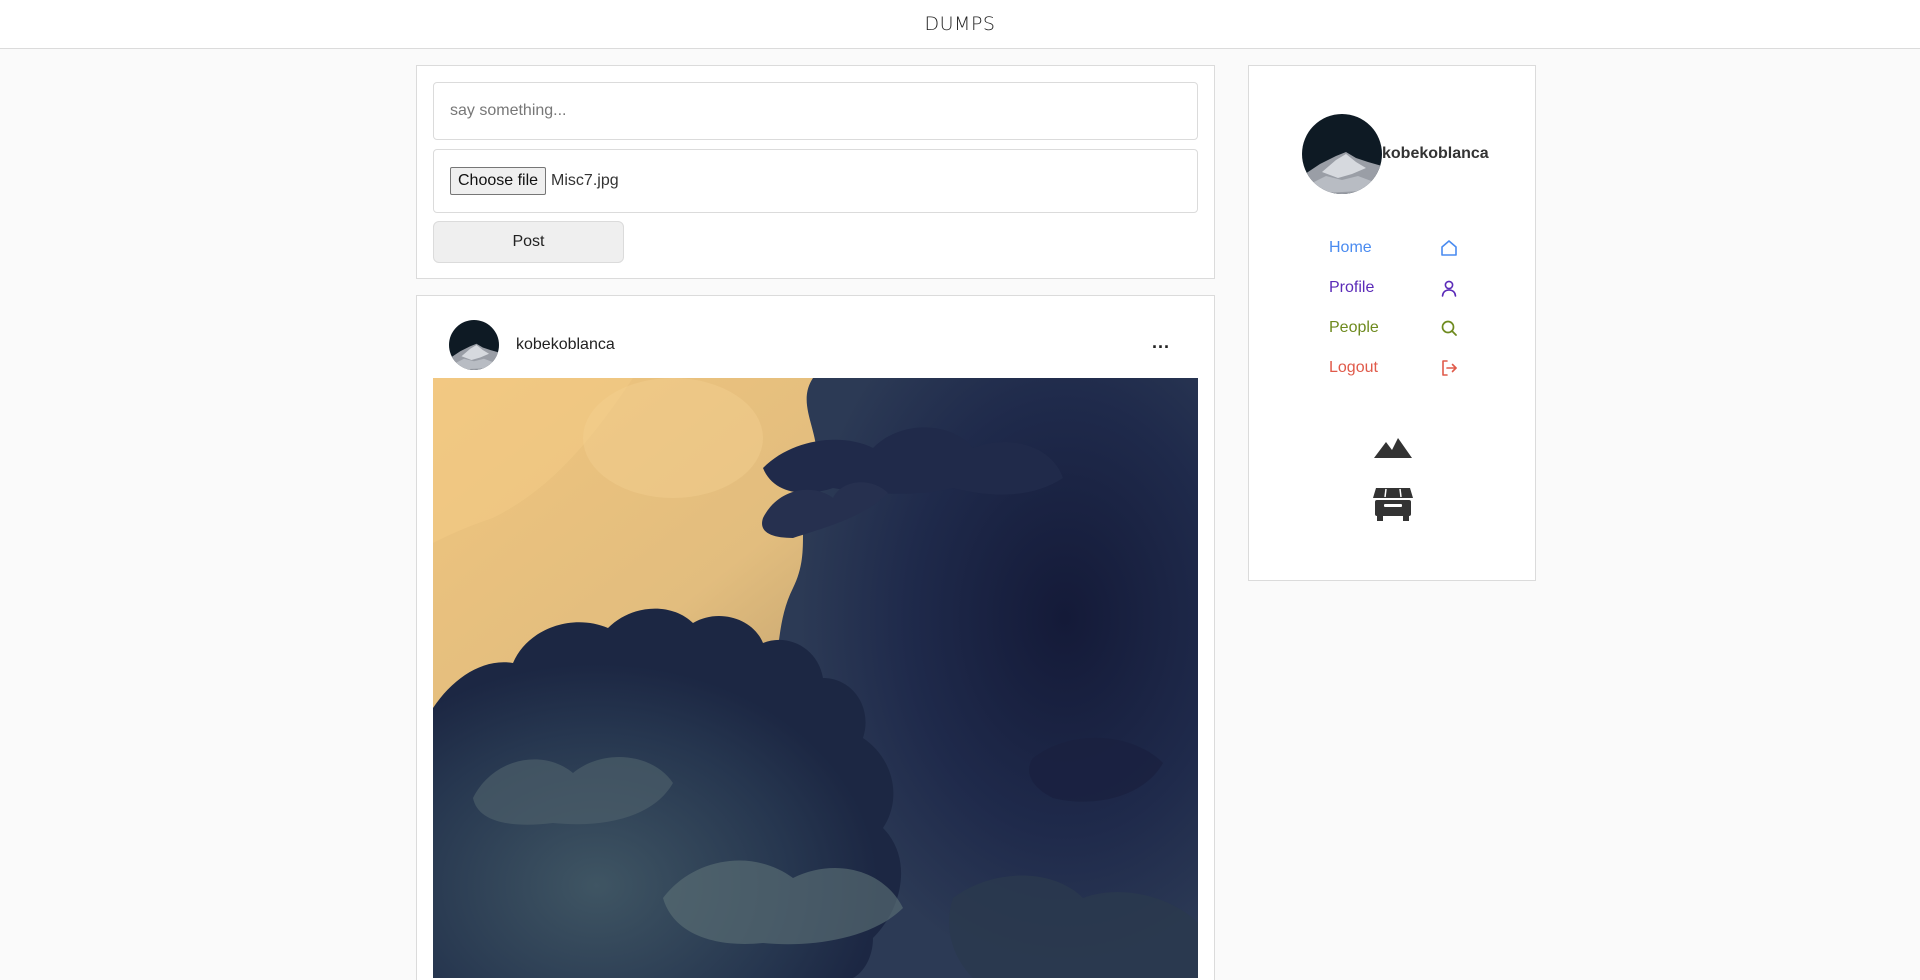  What do you see at coordinates (1394, 248) in the screenshot?
I see `sidebar-item-home: Home` at bounding box center [1394, 248].